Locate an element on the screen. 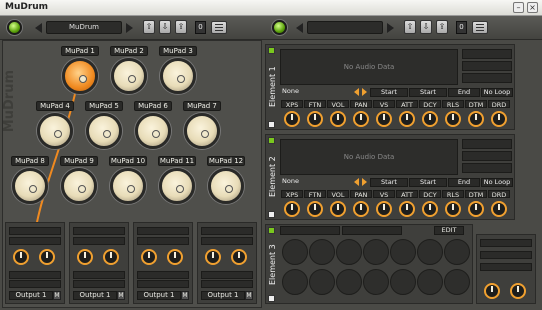 The height and width of the screenshot is (310, 542). vol-knob is located at coordinates (338, 209).